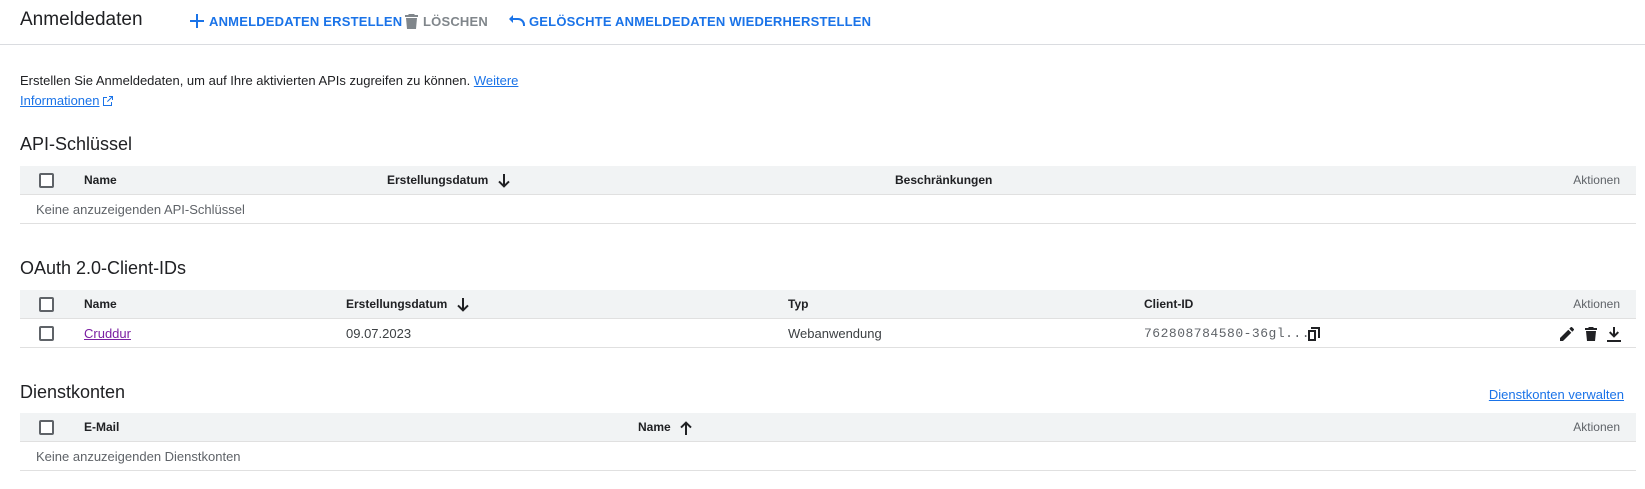 The width and height of the screenshot is (1645, 489). Describe the element at coordinates (46, 333) in the screenshot. I see `row-checkbox` at that location.